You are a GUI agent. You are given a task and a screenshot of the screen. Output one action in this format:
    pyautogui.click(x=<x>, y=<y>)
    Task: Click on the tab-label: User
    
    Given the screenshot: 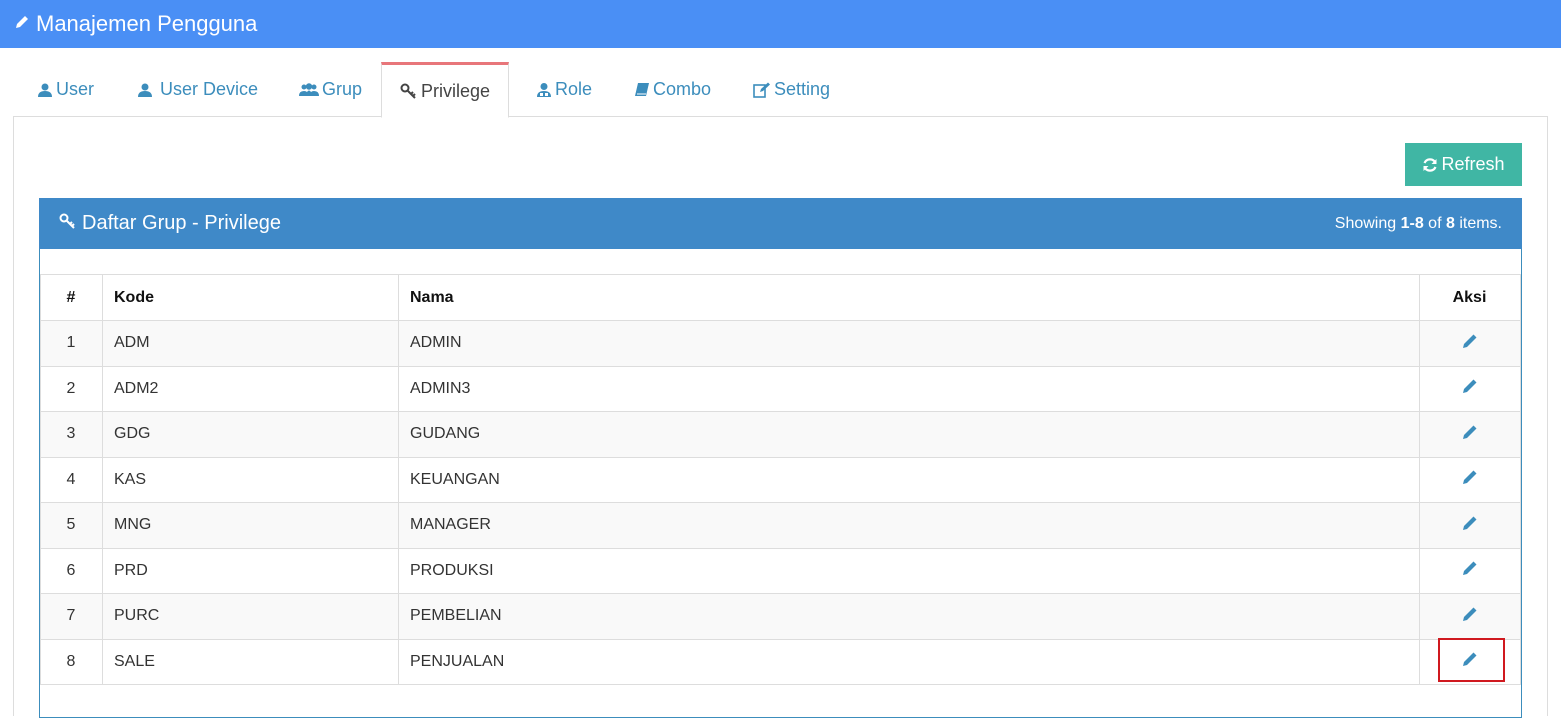 What is the action you would take?
    pyautogui.click(x=75, y=89)
    